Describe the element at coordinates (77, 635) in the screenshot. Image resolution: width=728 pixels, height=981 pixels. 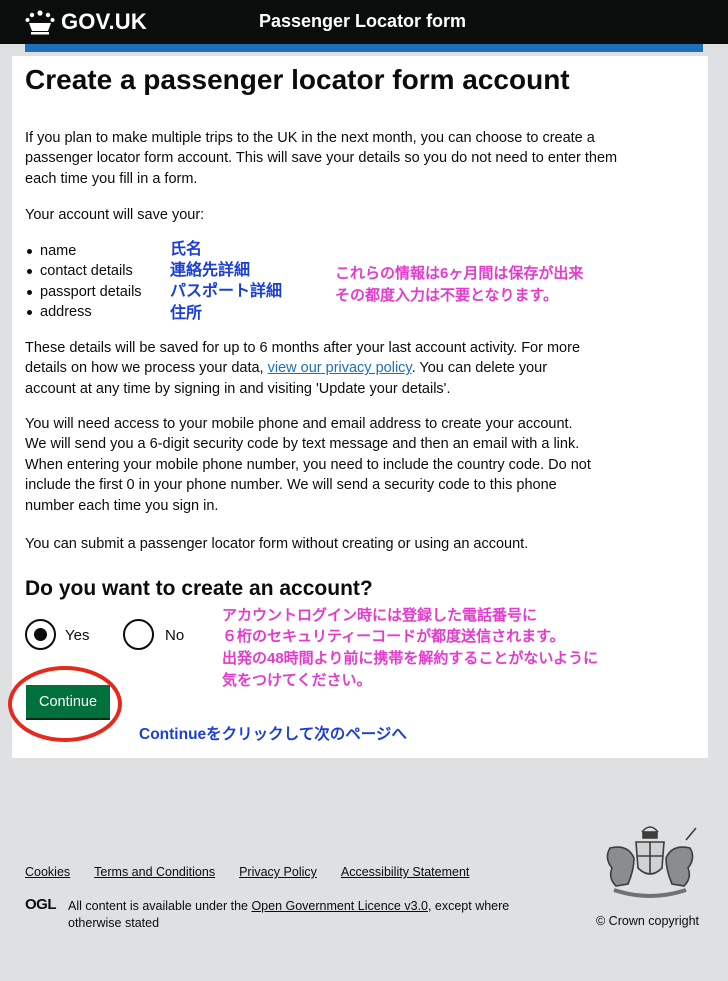
I see `radio-yes-label: Yes` at that location.